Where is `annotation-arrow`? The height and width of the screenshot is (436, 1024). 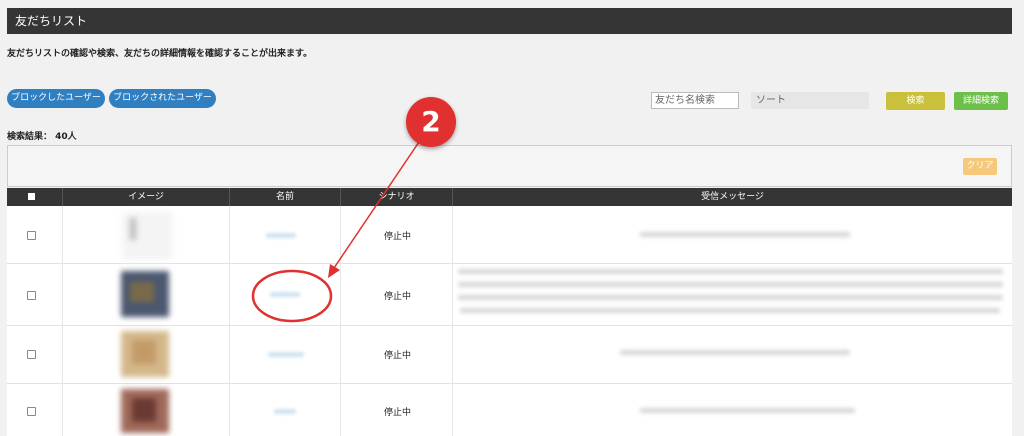 annotation-arrow is located at coordinates (376, 205).